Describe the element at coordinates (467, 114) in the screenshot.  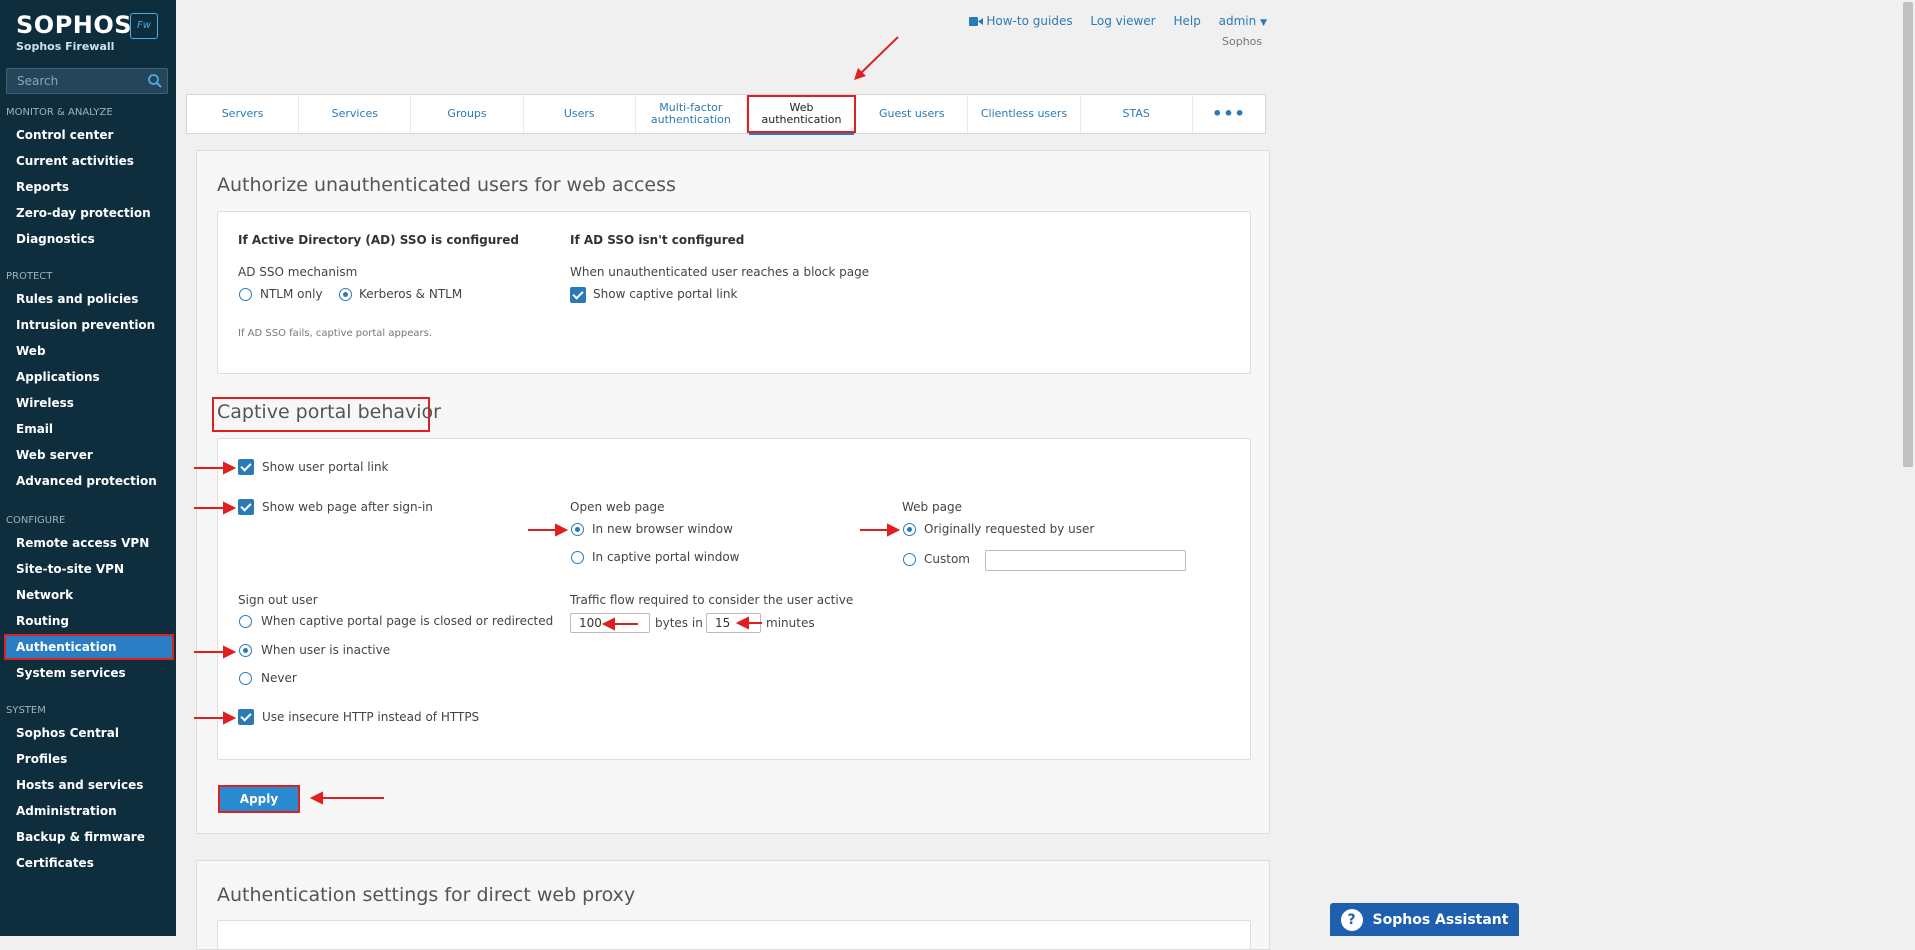
I see `tab-groups: Groups` at that location.